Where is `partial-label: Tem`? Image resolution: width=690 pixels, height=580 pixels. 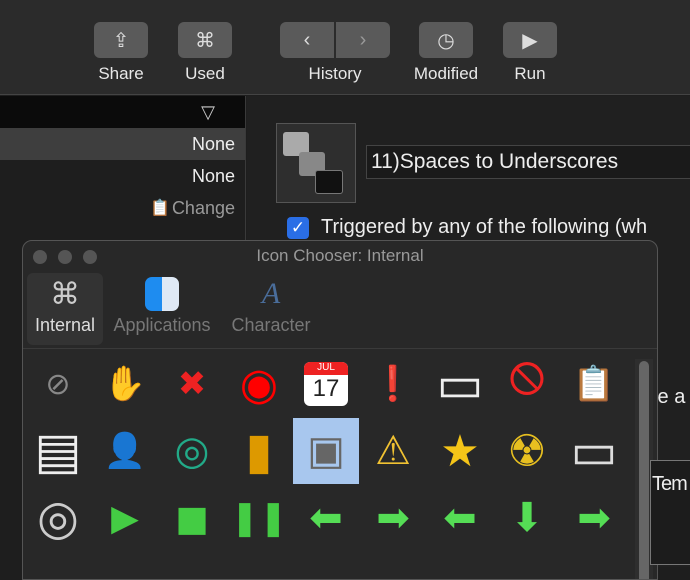 partial-label: Tem is located at coordinates (670, 484).